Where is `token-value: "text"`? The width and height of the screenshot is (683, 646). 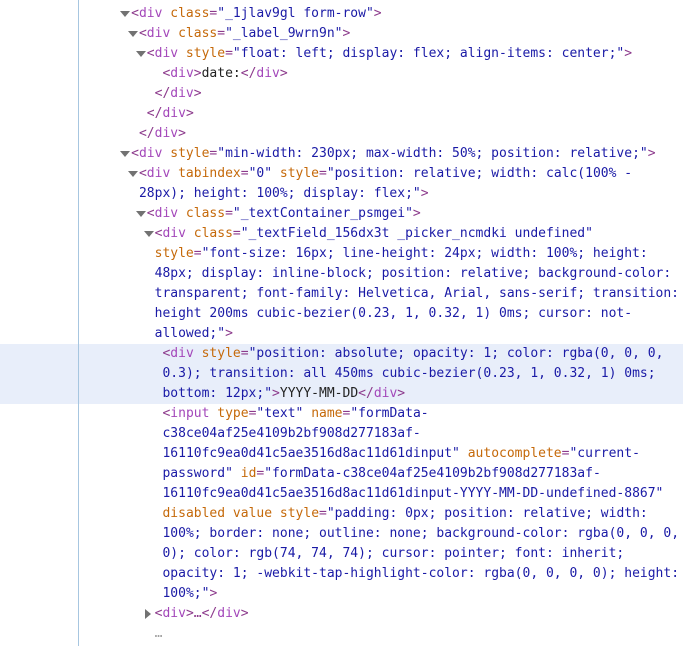 token-value: "text" is located at coordinates (280, 413).